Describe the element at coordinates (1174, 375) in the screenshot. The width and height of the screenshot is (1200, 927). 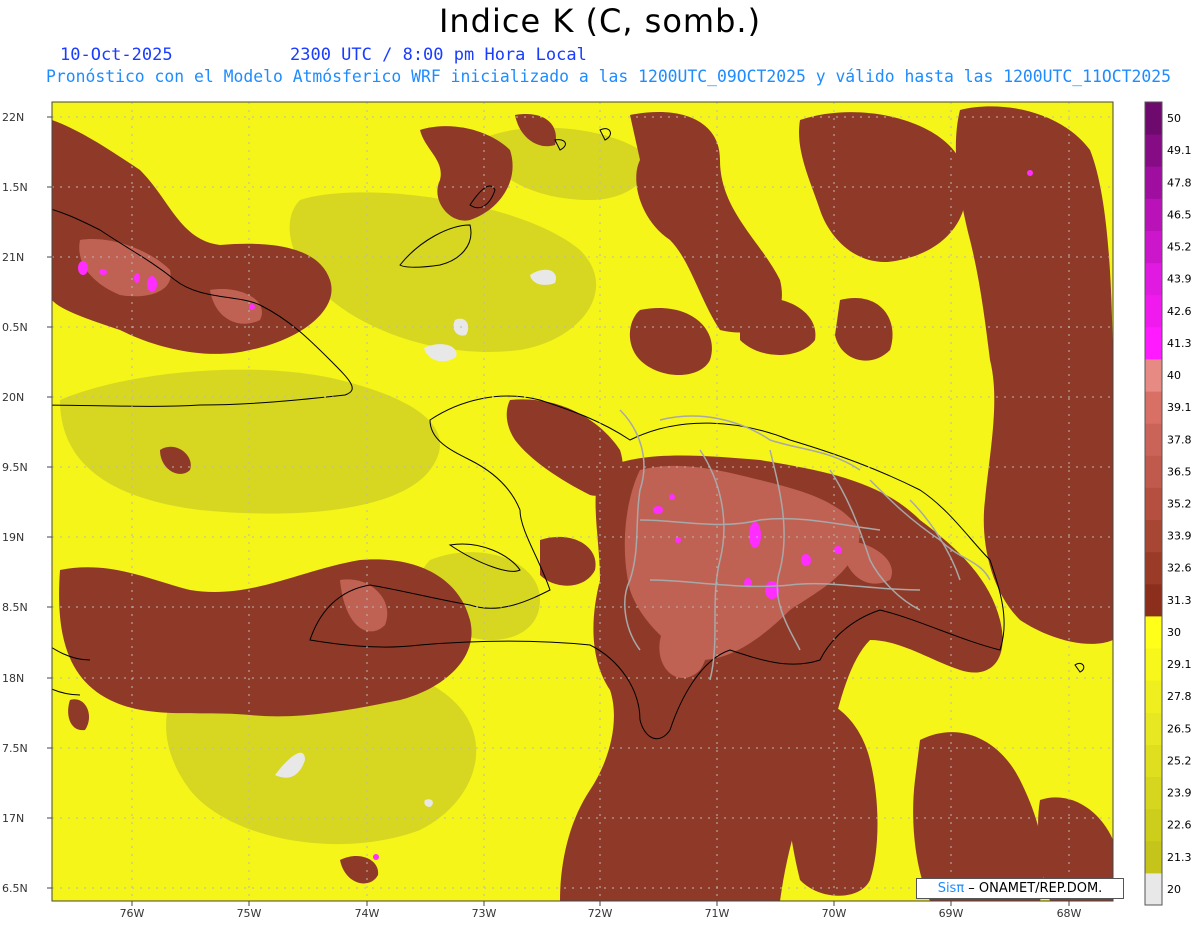
I see `colorbar-label: 40` at that location.